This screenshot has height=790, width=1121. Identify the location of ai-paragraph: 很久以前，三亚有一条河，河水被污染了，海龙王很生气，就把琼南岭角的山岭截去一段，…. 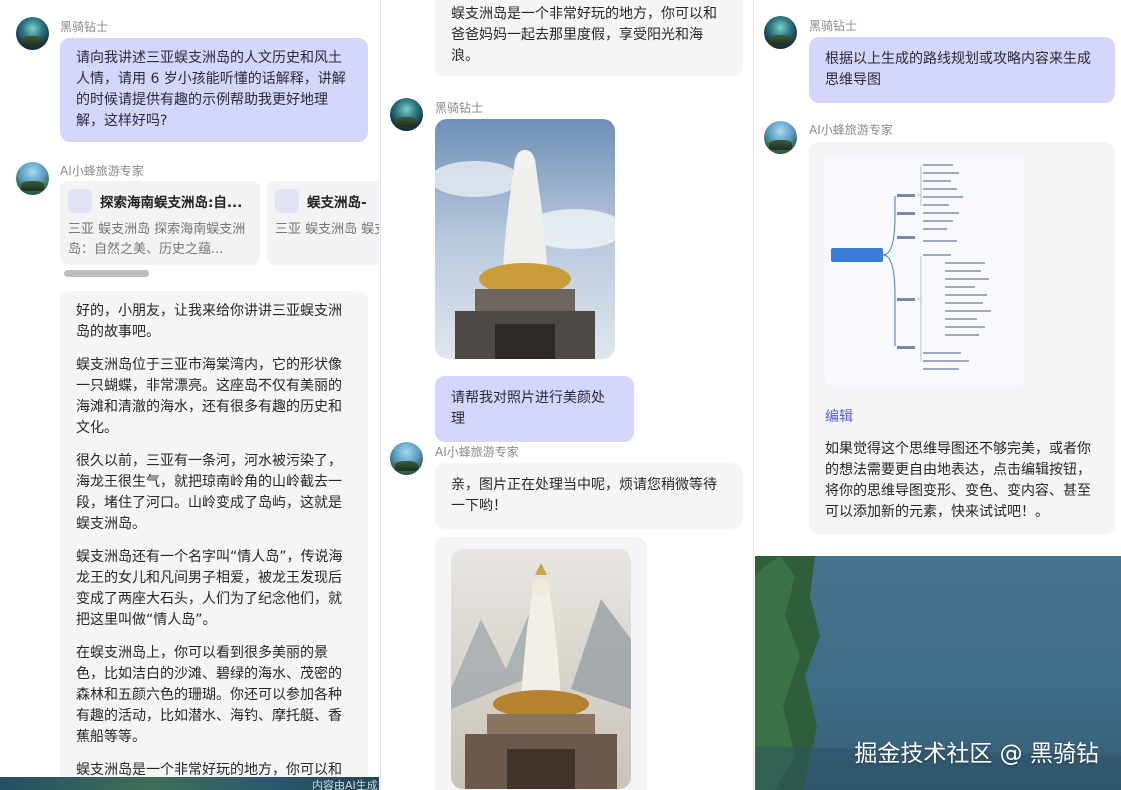
(209, 492).